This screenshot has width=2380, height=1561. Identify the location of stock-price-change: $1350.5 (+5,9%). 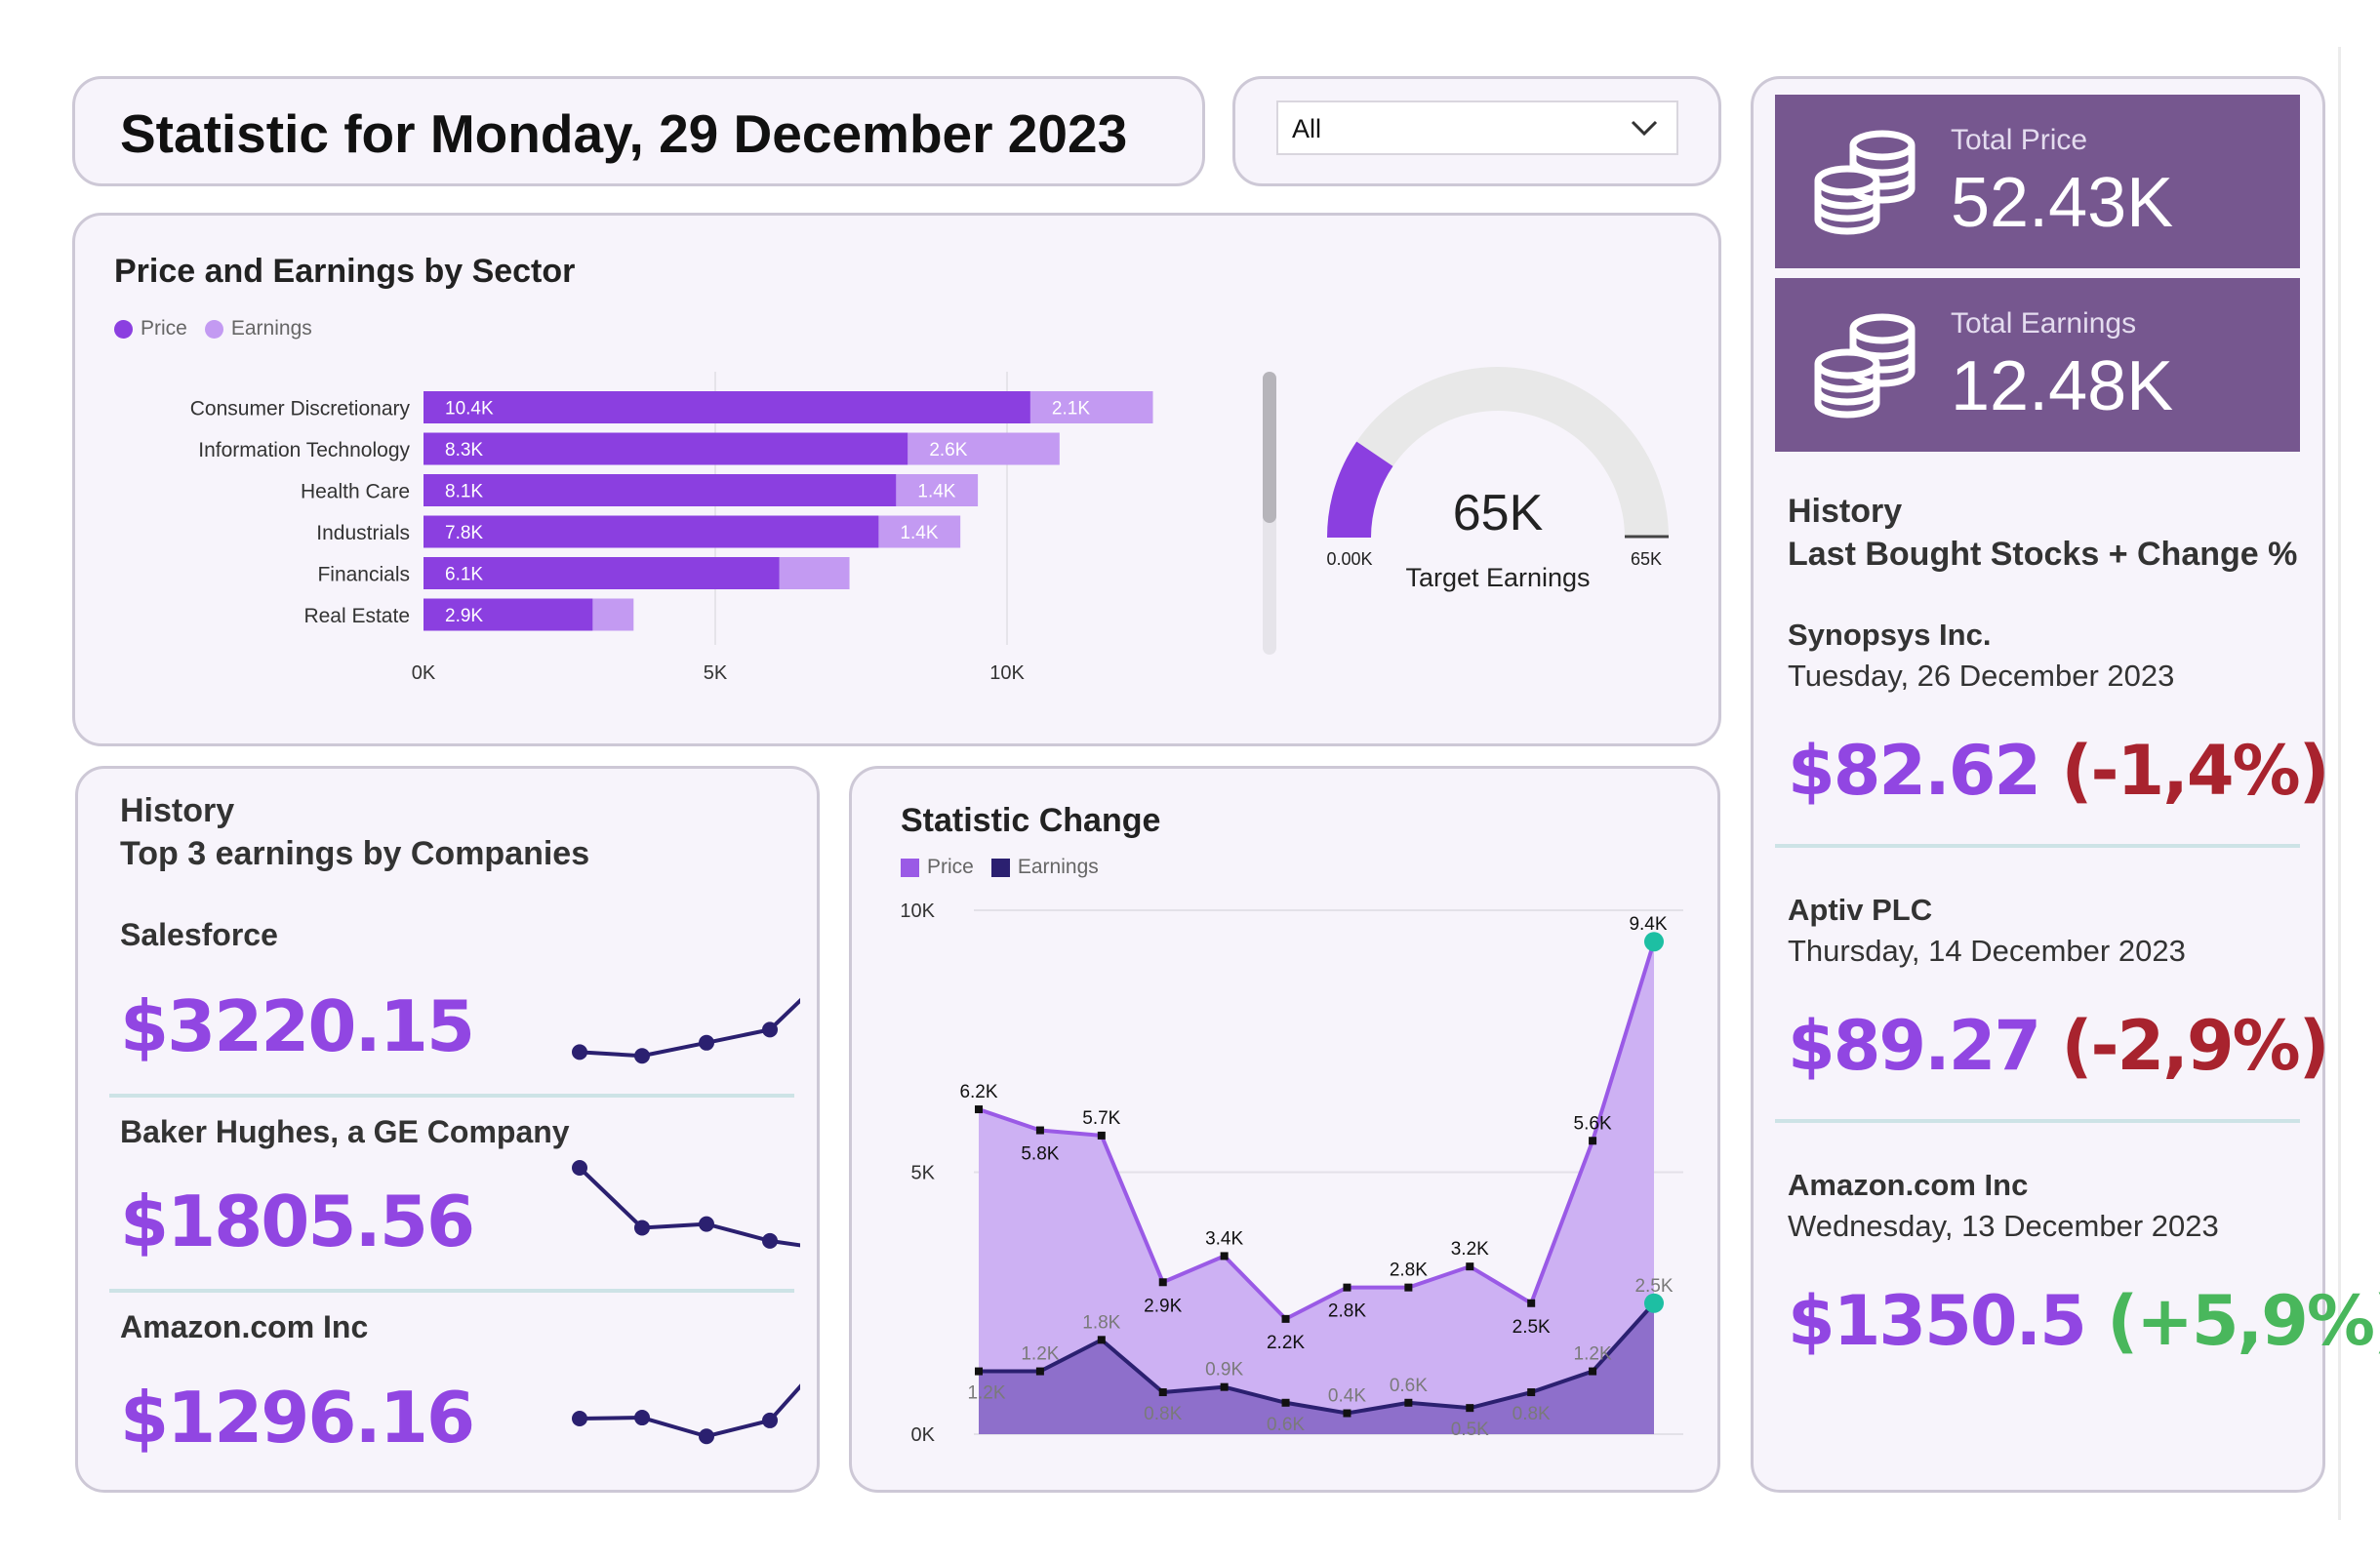
(2084, 1321).